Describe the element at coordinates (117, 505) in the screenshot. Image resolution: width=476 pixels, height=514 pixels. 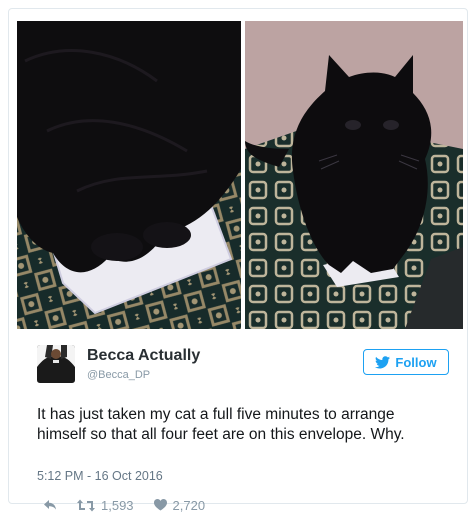
I see `retweet-count: 1,593` at that location.